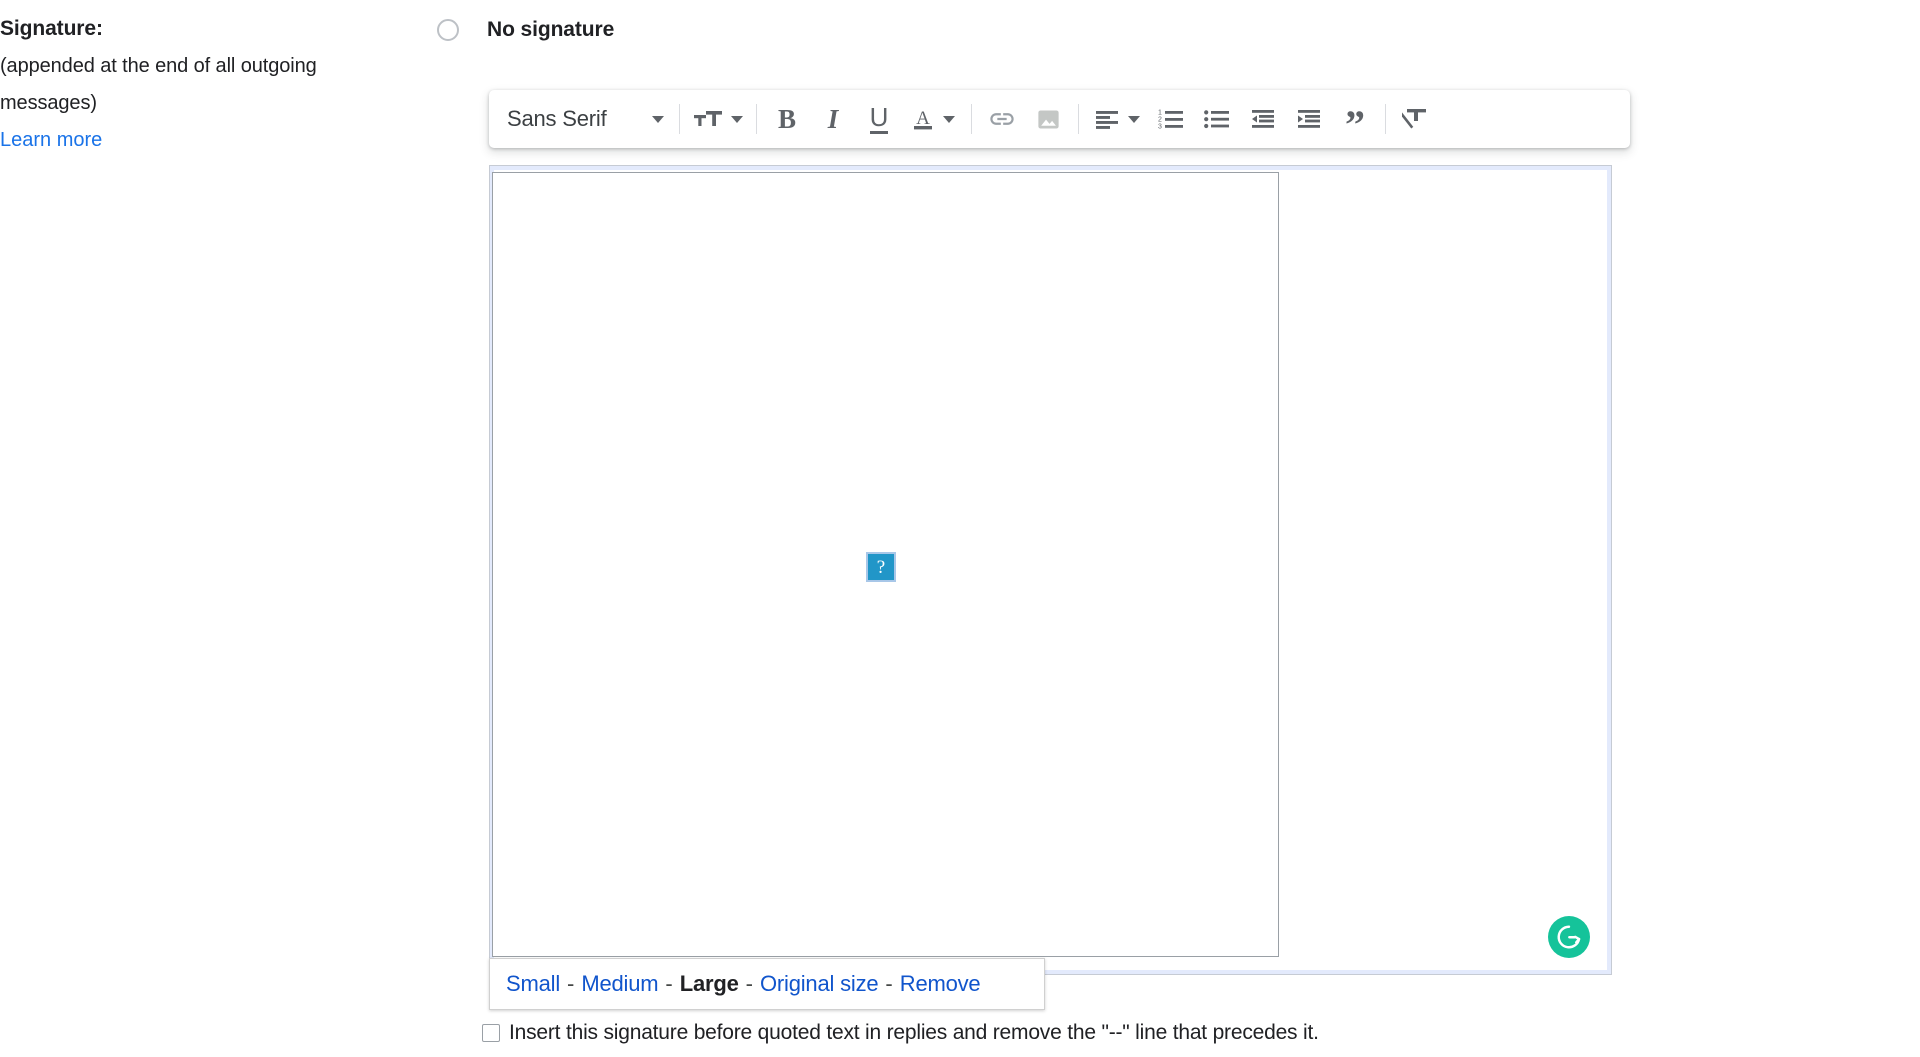 The height and width of the screenshot is (1057, 1920). I want to click on svg-text: 1, so click(1160, 113).